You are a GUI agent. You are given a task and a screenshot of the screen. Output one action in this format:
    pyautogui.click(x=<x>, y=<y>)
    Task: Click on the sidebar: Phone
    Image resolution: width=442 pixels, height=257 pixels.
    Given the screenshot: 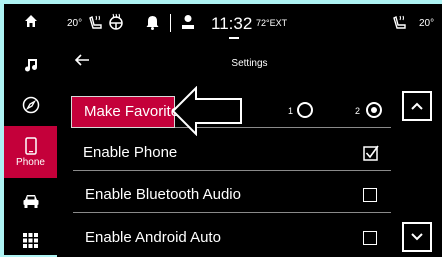 What is the action you would take?
    pyautogui.click(x=30, y=129)
    